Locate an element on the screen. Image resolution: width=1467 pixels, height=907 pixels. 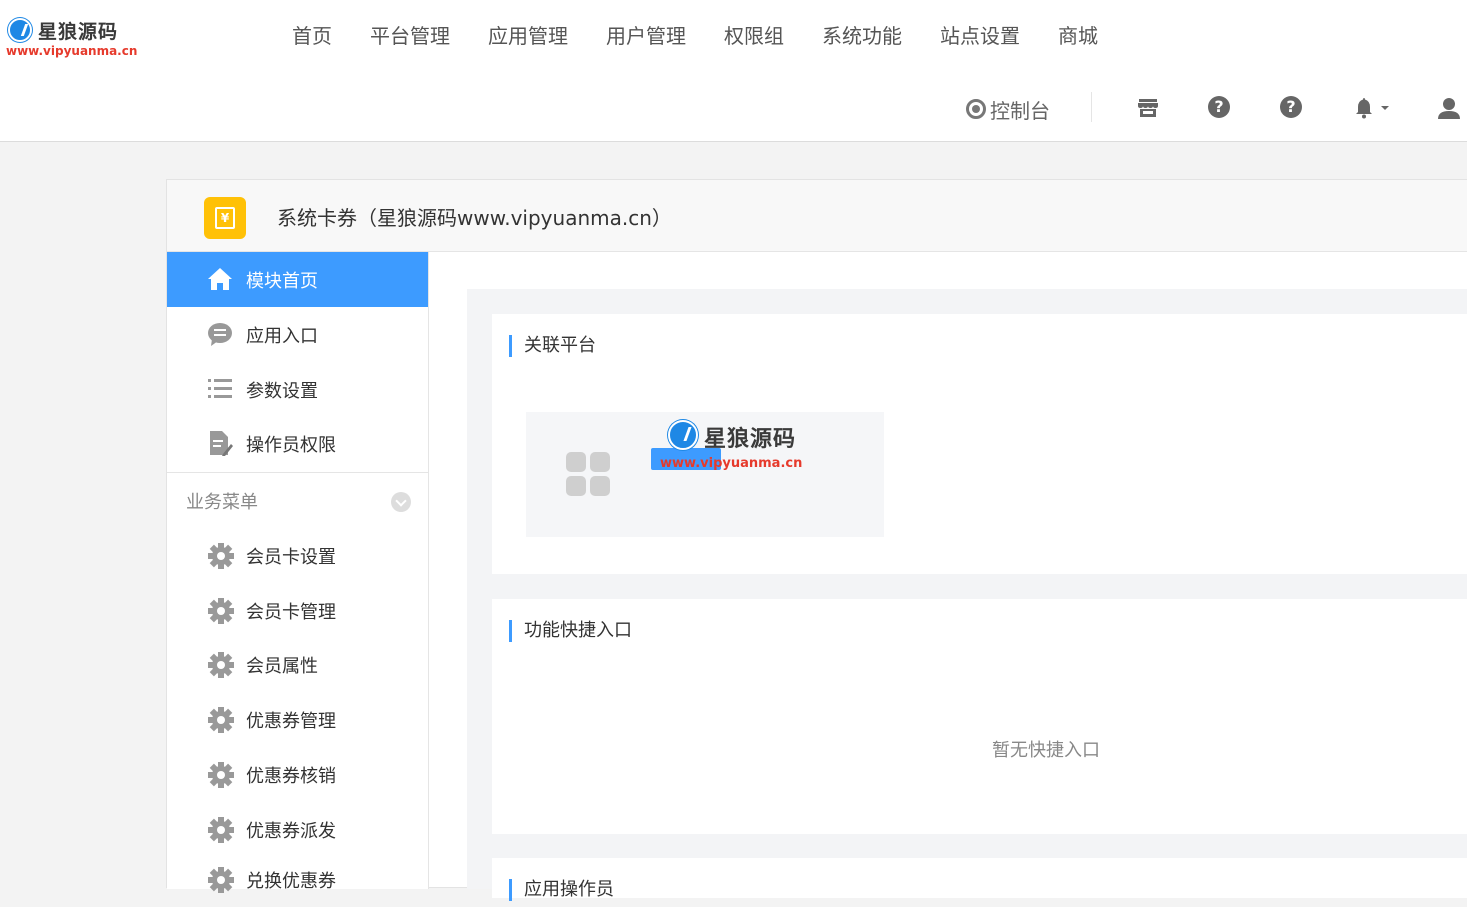
operators-title: 应用操作员 is located at coordinates (561, 890).